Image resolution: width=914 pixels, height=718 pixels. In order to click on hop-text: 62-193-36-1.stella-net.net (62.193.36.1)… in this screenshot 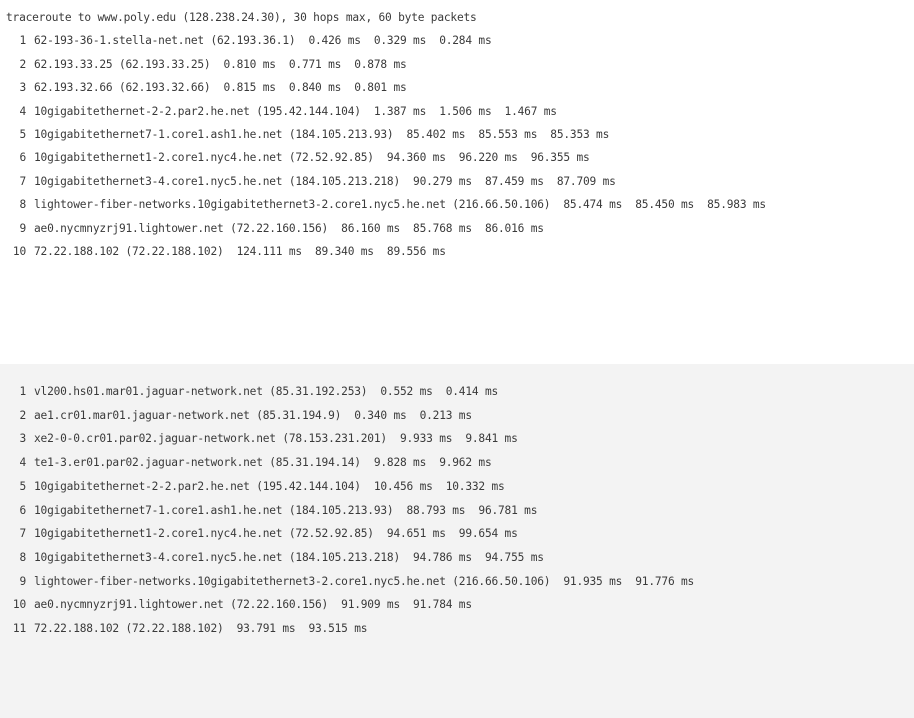, I will do `click(263, 41)`.